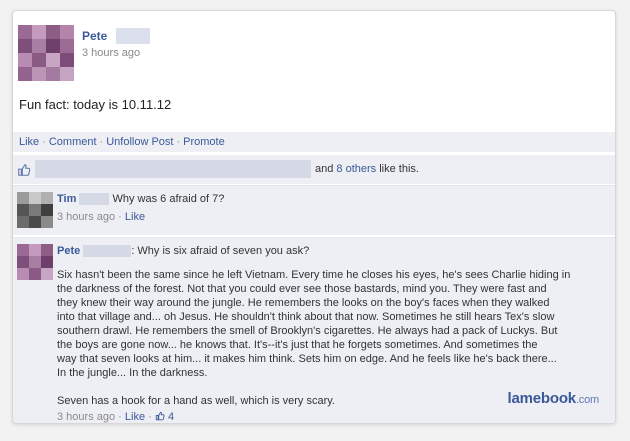  Describe the element at coordinates (220, 251) in the screenshot. I see `comment-intro: : Why is six afraid of seven you ask?` at that location.